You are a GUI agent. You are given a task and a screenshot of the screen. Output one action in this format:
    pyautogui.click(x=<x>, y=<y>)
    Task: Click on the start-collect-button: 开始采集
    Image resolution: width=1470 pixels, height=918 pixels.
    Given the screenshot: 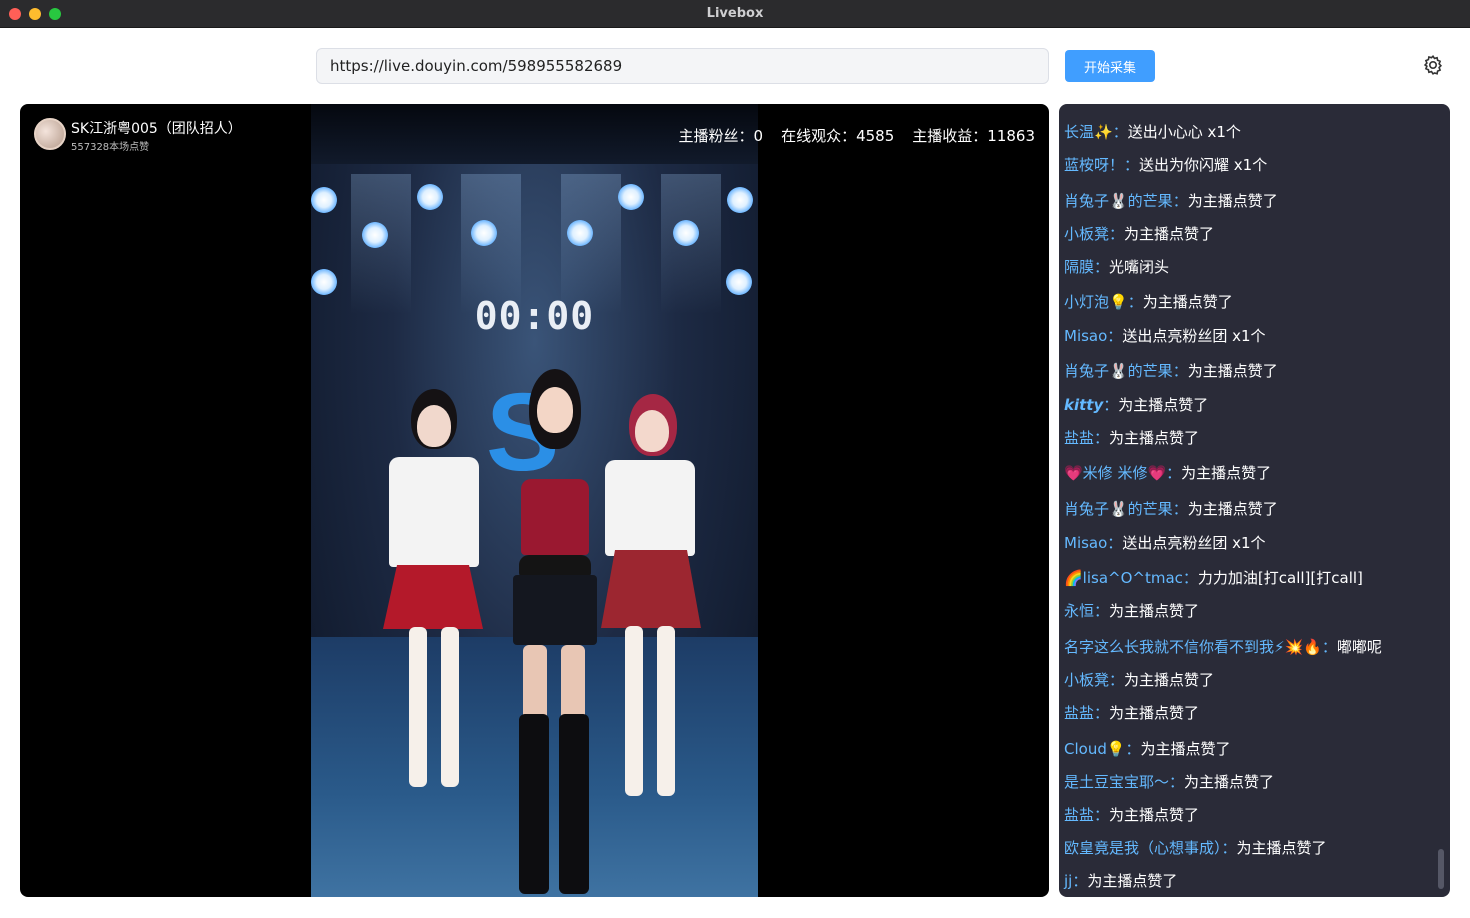 What is the action you would take?
    pyautogui.click(x=1110, y=66)
    